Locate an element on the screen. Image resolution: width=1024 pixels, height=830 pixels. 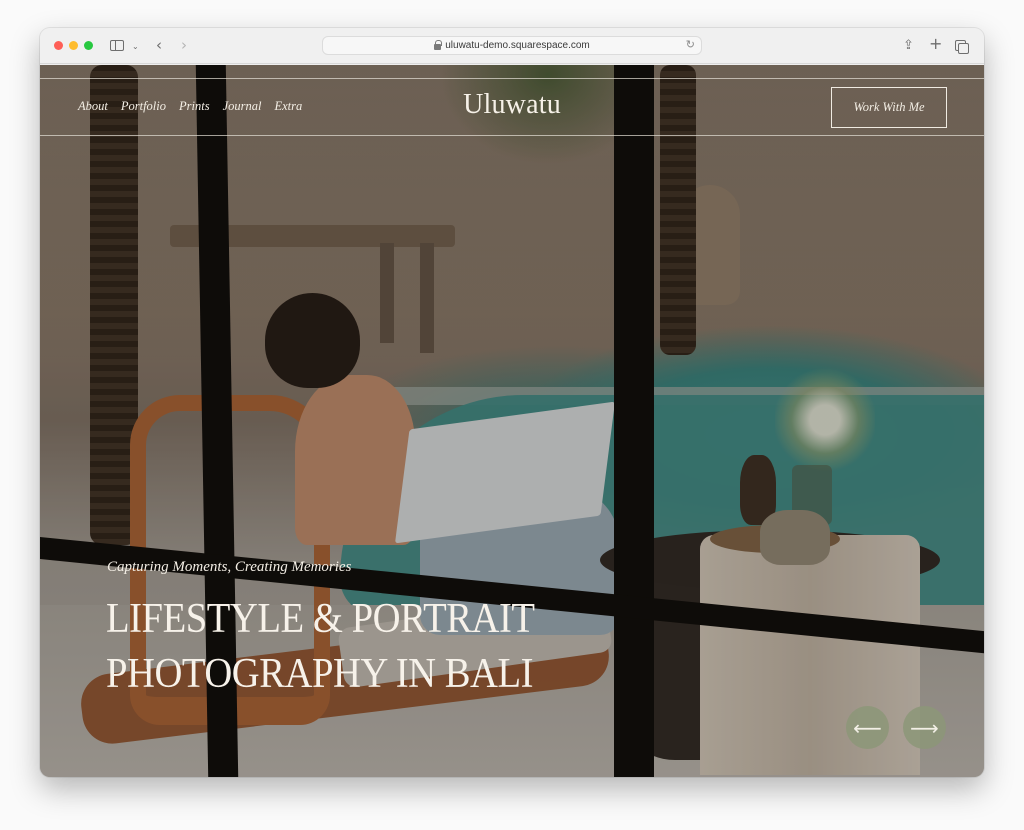
minimize-window-button is located at coordinates (73, 45).